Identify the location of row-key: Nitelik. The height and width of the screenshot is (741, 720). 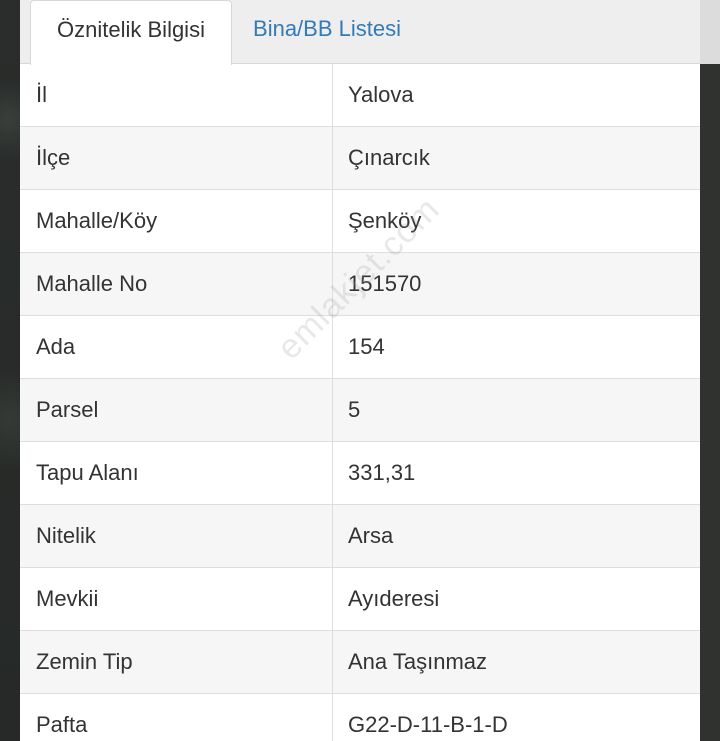
(66, 535).